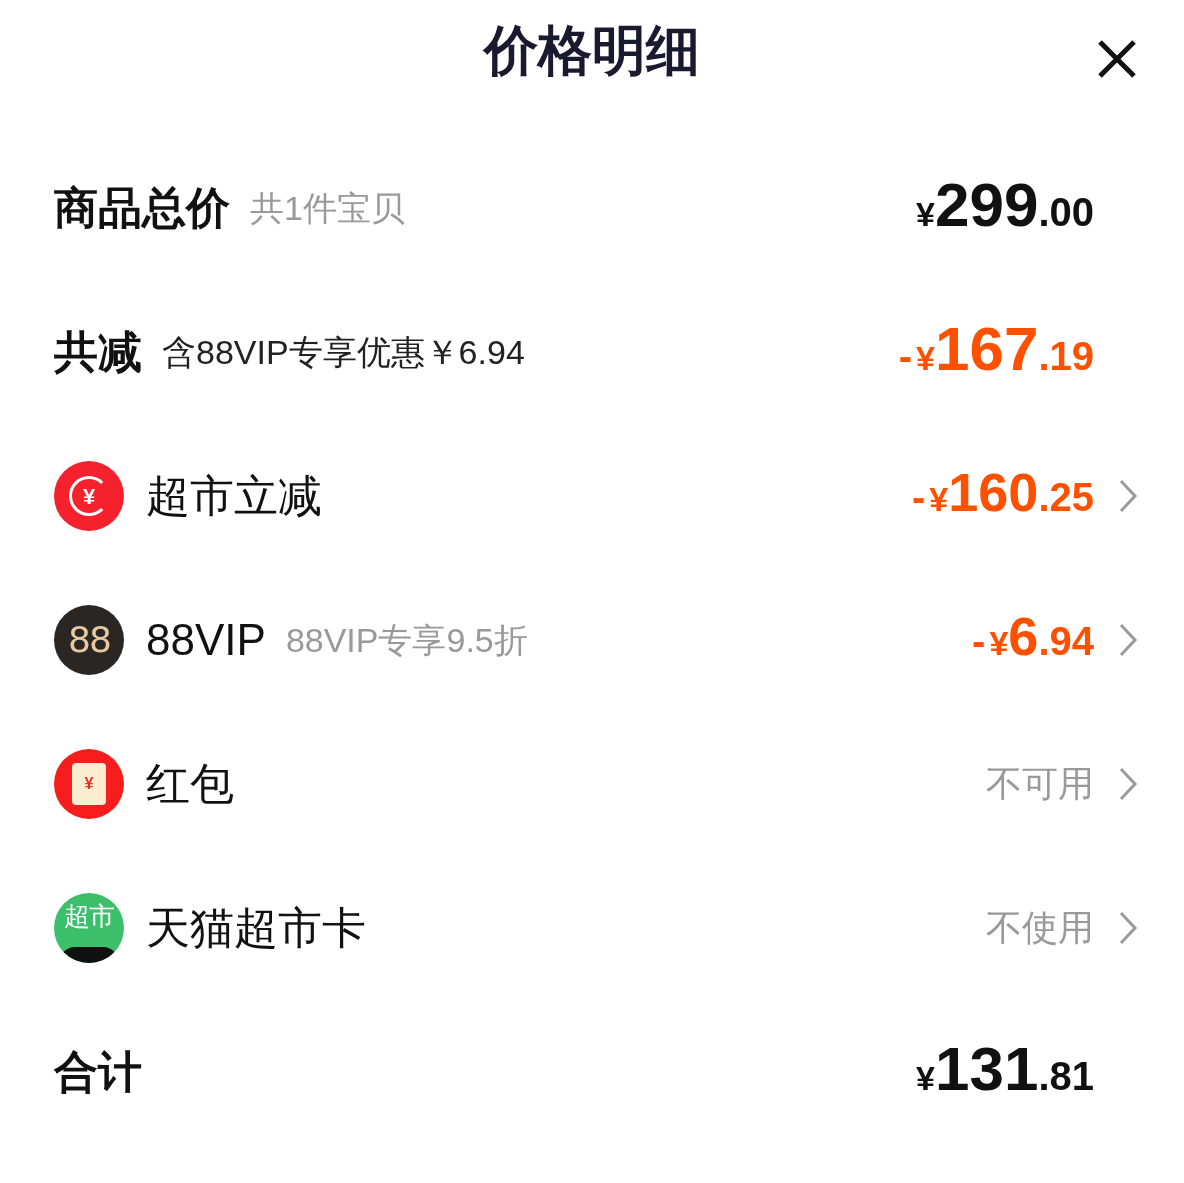 The width and height of the screenshot is (1184, 1183). I want to click on envelope-icon: ¥, so click(89, 784).